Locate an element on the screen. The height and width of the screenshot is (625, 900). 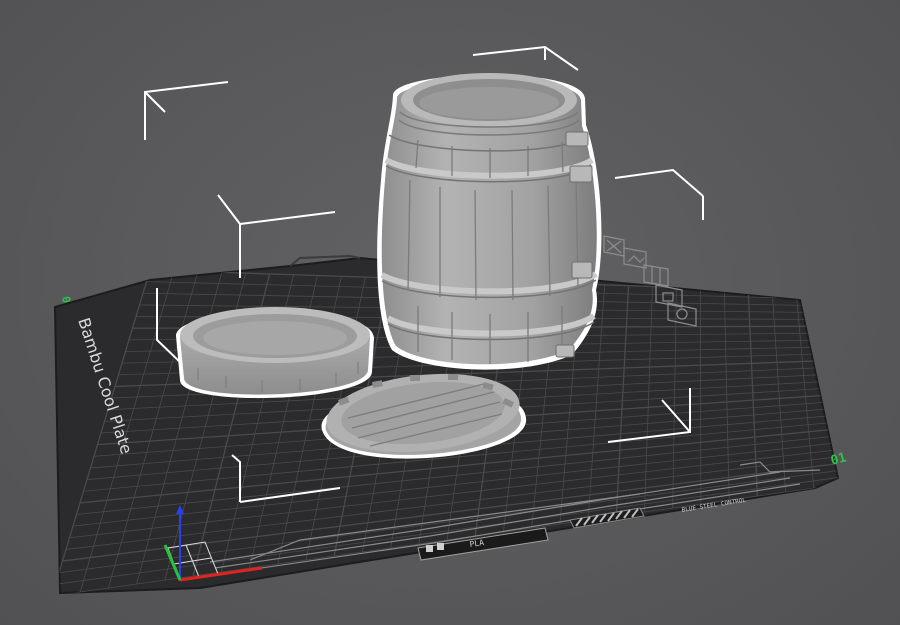
image-icon is located at coordinates (635, 258).